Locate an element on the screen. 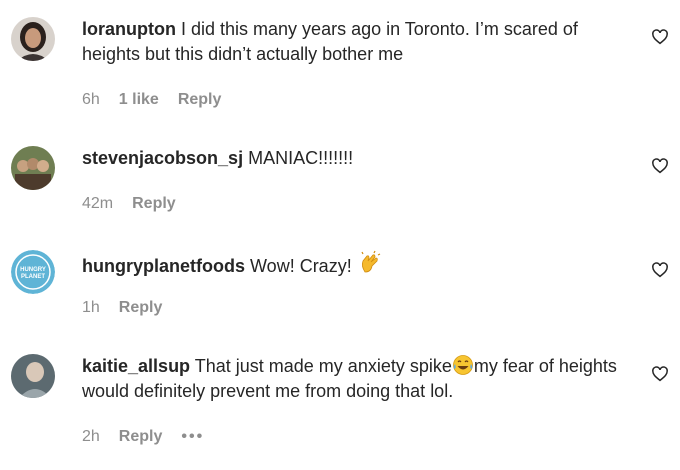 The width and height of the screenshot is (680, 470). comment-meta: 2h Reply ••• is located at coordinates (152, 437).